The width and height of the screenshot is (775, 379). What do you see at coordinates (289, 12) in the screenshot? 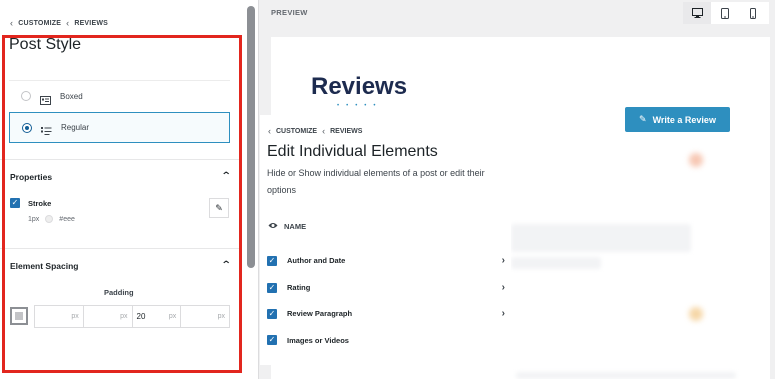
I see `preview-label: PREVIEW` at bounding box center [289, 12].